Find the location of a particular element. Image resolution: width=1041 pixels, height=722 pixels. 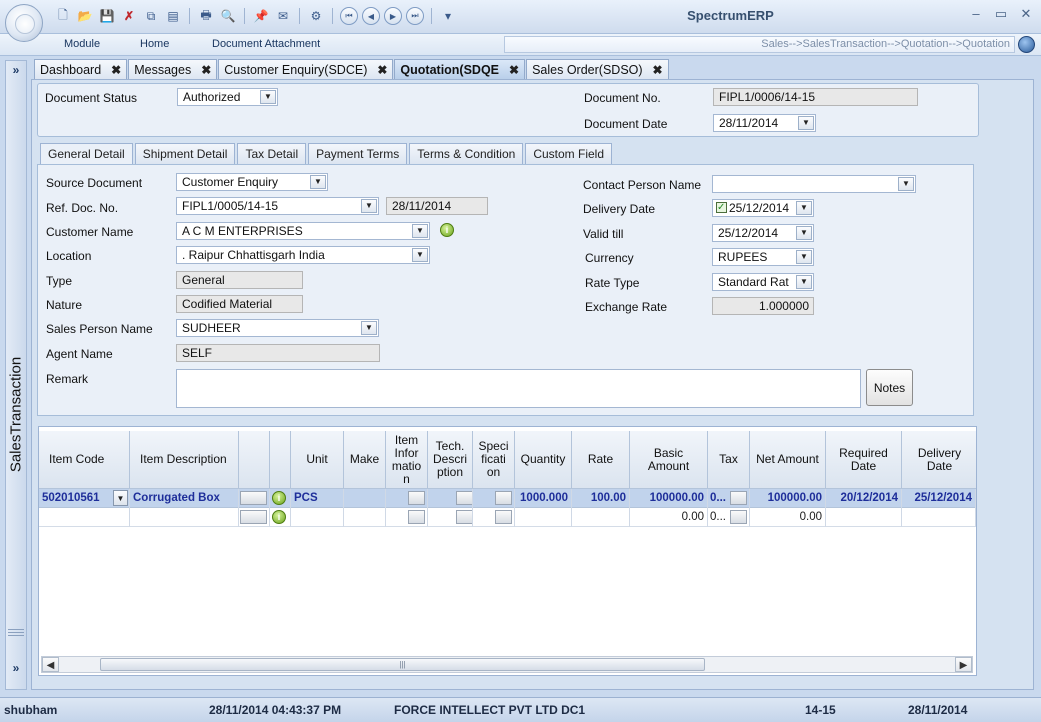

tab-customer-enquiry: Customer Enquiry(SDCE) ✖ is located at coordinates (306, 69).